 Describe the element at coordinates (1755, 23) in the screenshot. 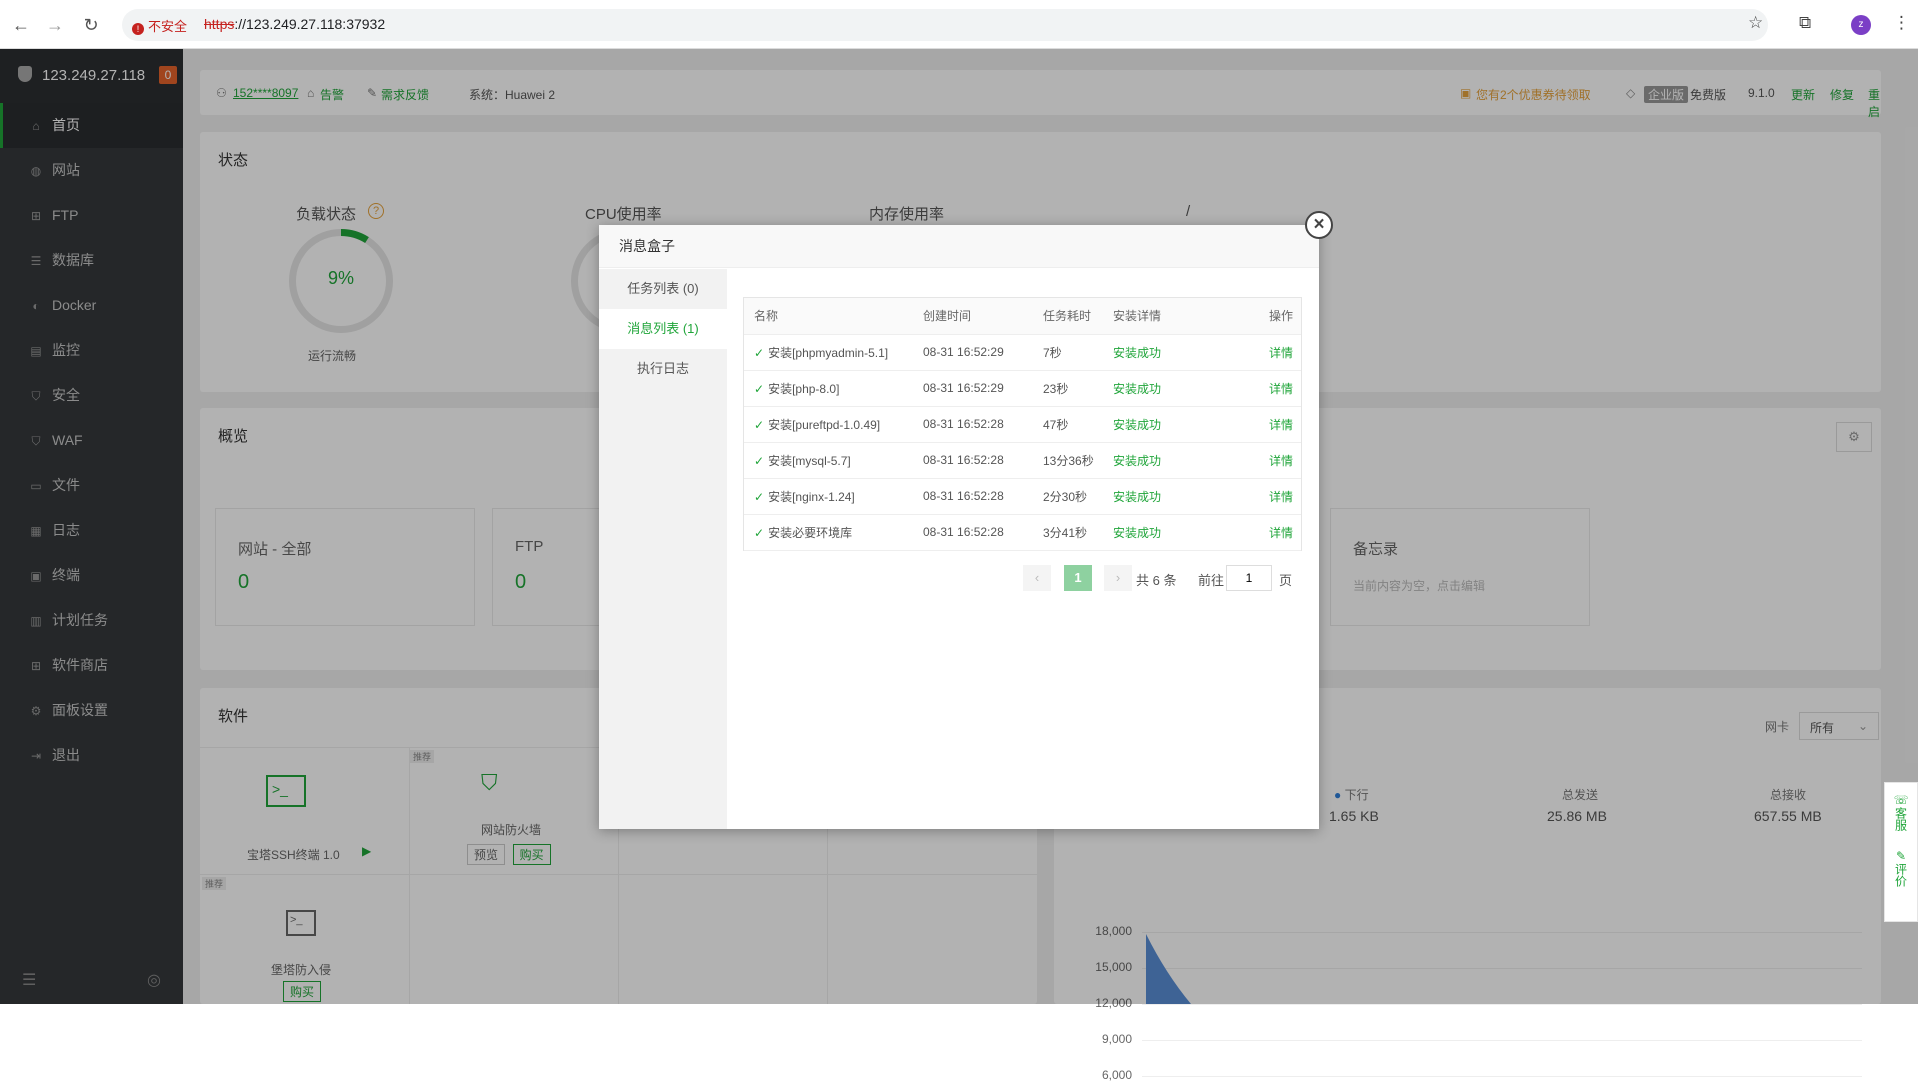

I see `star-icon: ☆` at that location.